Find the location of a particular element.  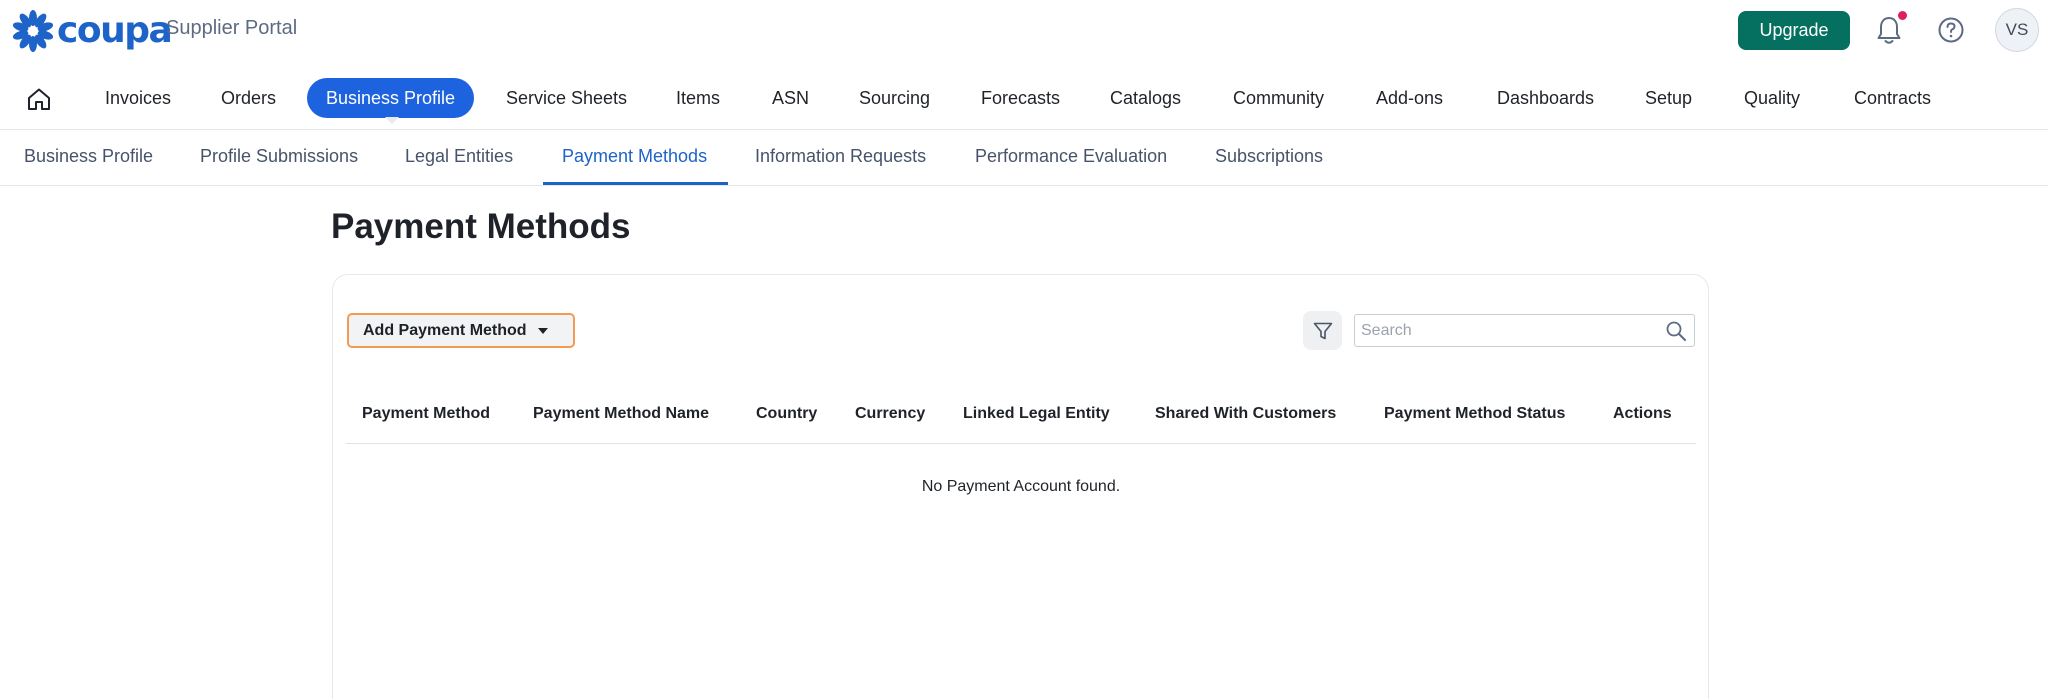

search-field is located at coordinates (1524, 330).